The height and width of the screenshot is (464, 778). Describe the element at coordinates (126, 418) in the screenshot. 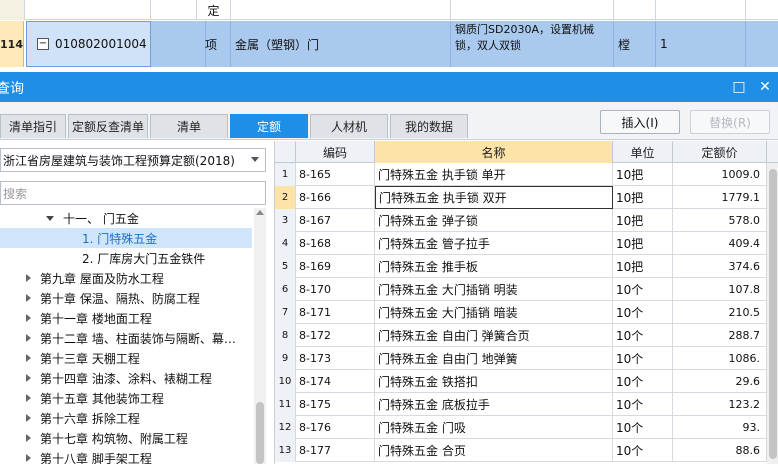

I see `tree-node-chapter-16: 第十六章 拆除工程` at that location.